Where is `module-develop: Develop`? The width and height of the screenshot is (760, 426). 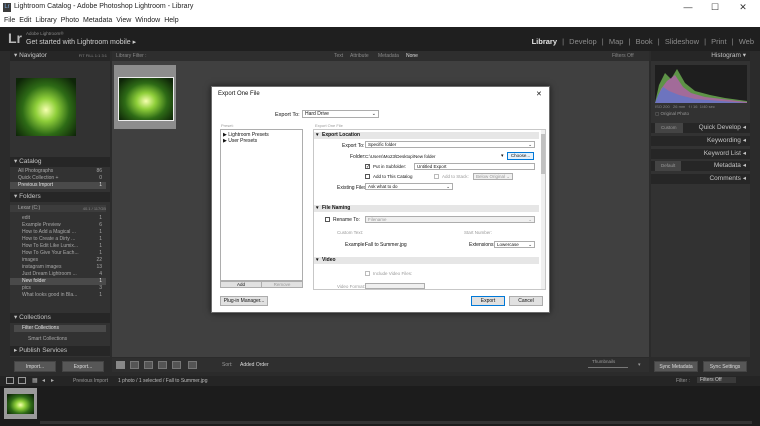 module-develop: Develop is located at coordinates (583, 41).